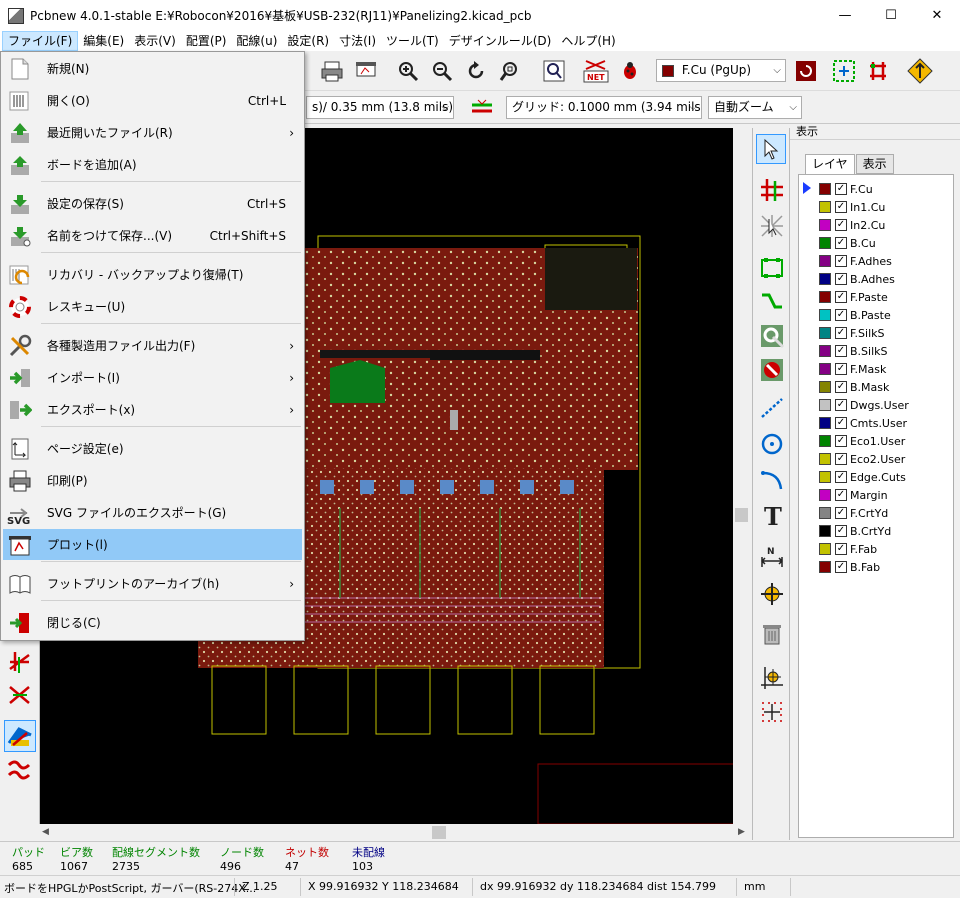 Image resolution: width=960 pixels, height=898 pixels. What do you see at coordinates (442, 71) in the screenshot?
I see `zoom-out-icon` at bounding box center [442, 71].